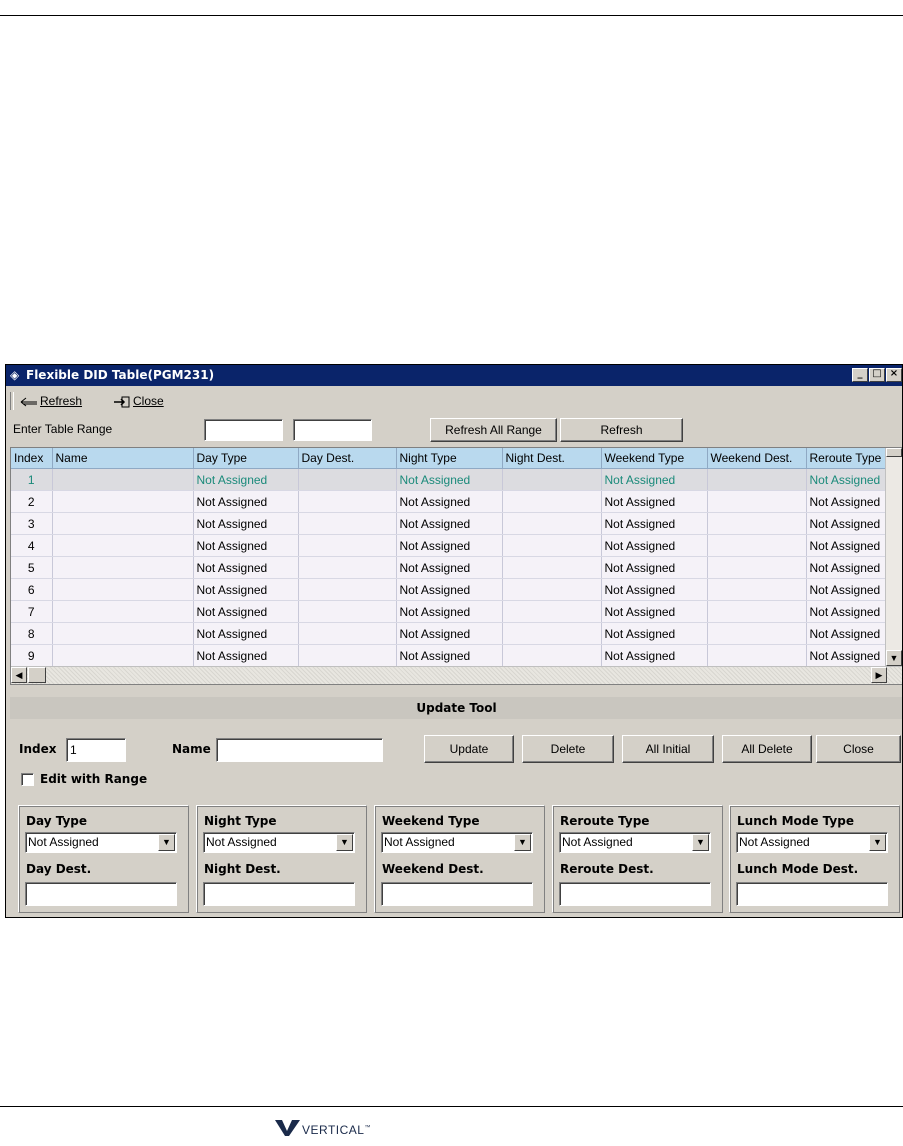  I want to click on day-dest-input, so click(101, 894).